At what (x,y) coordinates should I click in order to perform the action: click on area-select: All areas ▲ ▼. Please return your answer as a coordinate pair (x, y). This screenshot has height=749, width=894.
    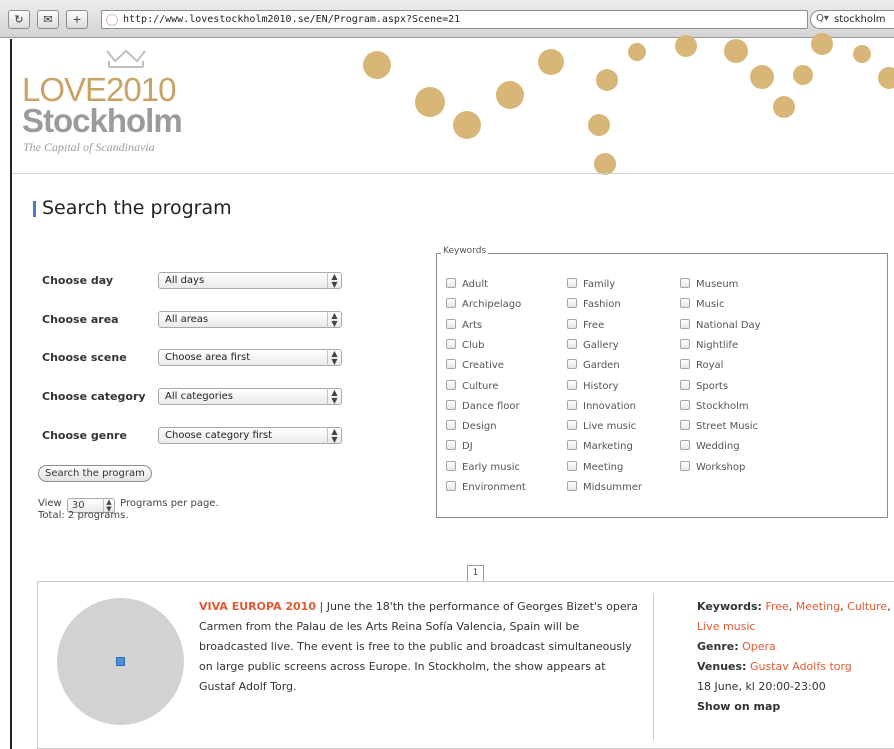
    Looking at the image, I should click on (250, 319).